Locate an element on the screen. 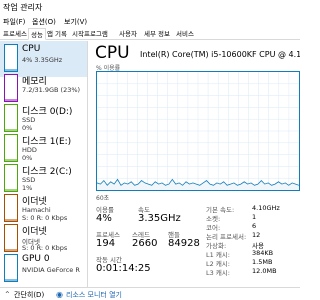 The height and width of the screenshot is (300, 320). processes-value: 194 is located at coordinates (106, 243).